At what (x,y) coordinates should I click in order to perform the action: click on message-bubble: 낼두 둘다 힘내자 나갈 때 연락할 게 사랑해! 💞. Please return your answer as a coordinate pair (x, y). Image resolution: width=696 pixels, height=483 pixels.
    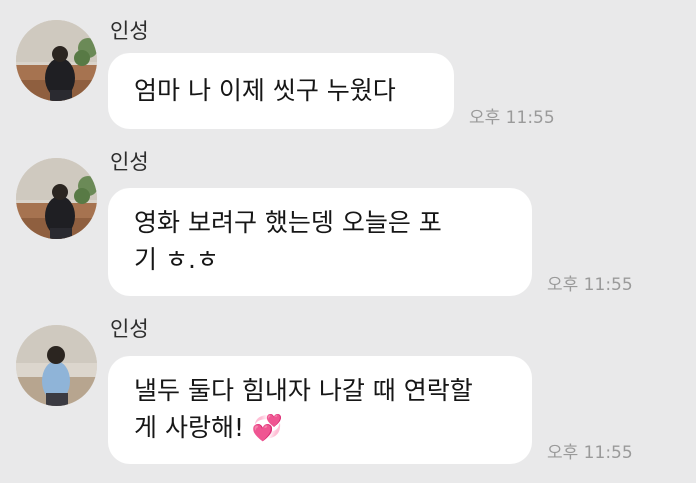
    Looking at the image, I should click on (320, 410).